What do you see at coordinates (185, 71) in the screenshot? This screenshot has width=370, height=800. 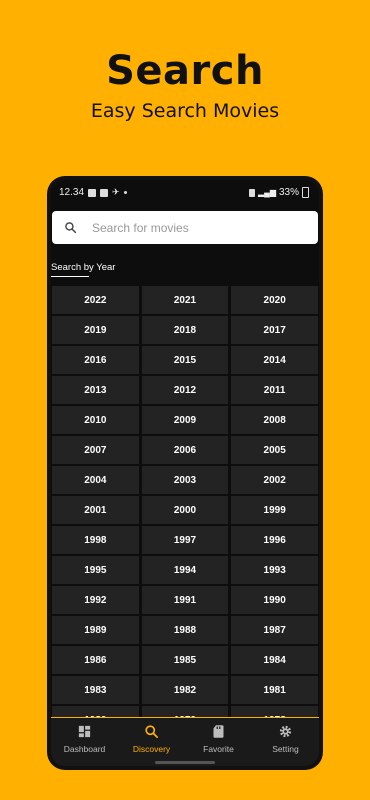 I see `promo-title: Search` at bounding box center [185, 71].